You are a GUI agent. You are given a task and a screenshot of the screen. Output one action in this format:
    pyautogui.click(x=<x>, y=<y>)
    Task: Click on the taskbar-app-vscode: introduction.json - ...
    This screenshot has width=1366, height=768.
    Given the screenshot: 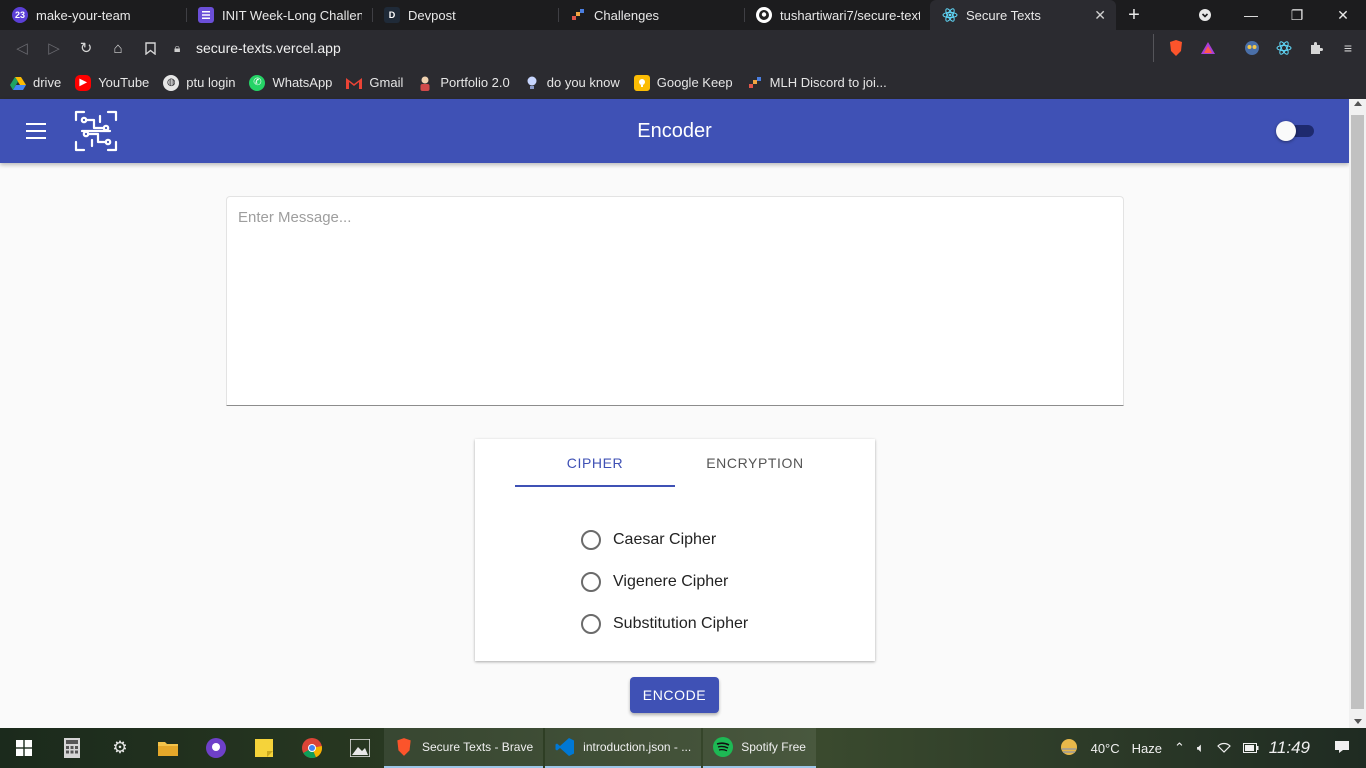 What is the action you would take?
    pyautogui.click(x=623, y=748)
    